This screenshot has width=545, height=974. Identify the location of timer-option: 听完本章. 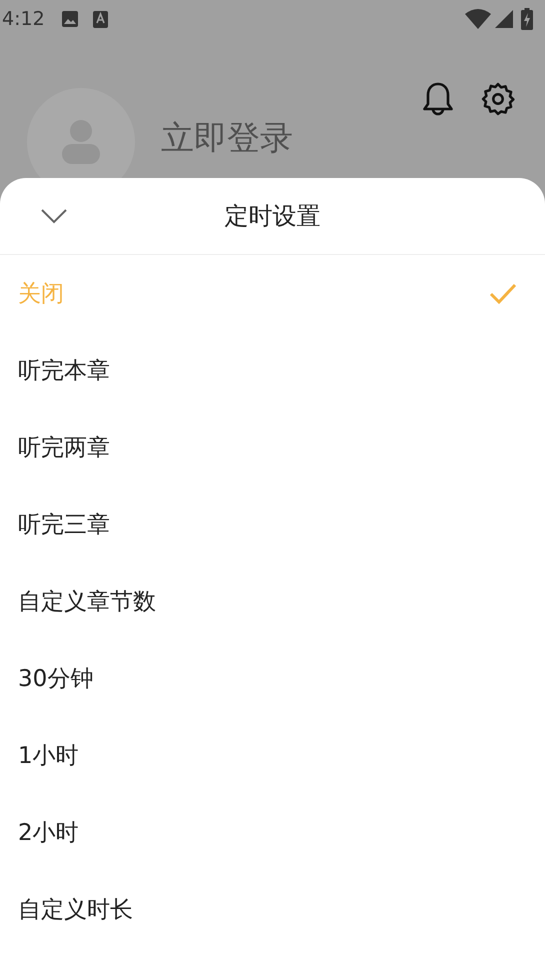
(64, 370).